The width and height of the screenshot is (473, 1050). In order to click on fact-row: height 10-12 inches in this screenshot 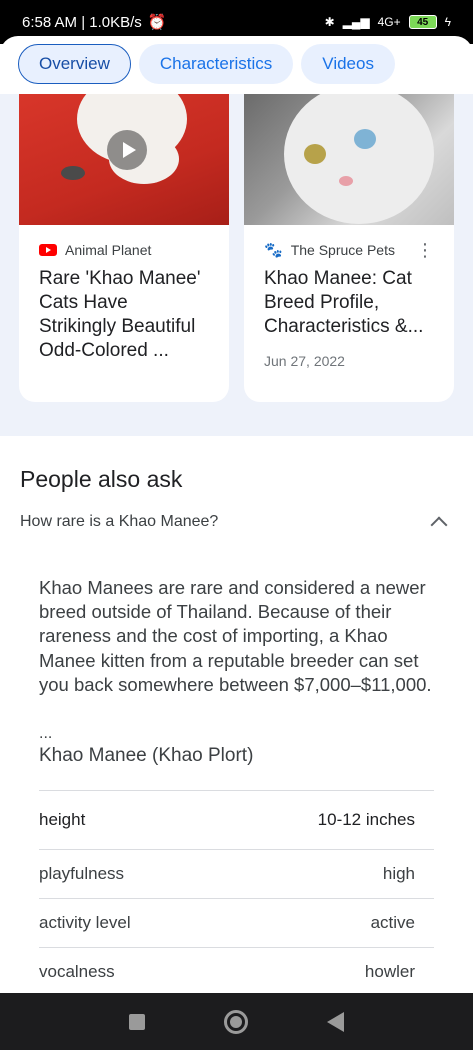, I will do `click(236, 819)`.